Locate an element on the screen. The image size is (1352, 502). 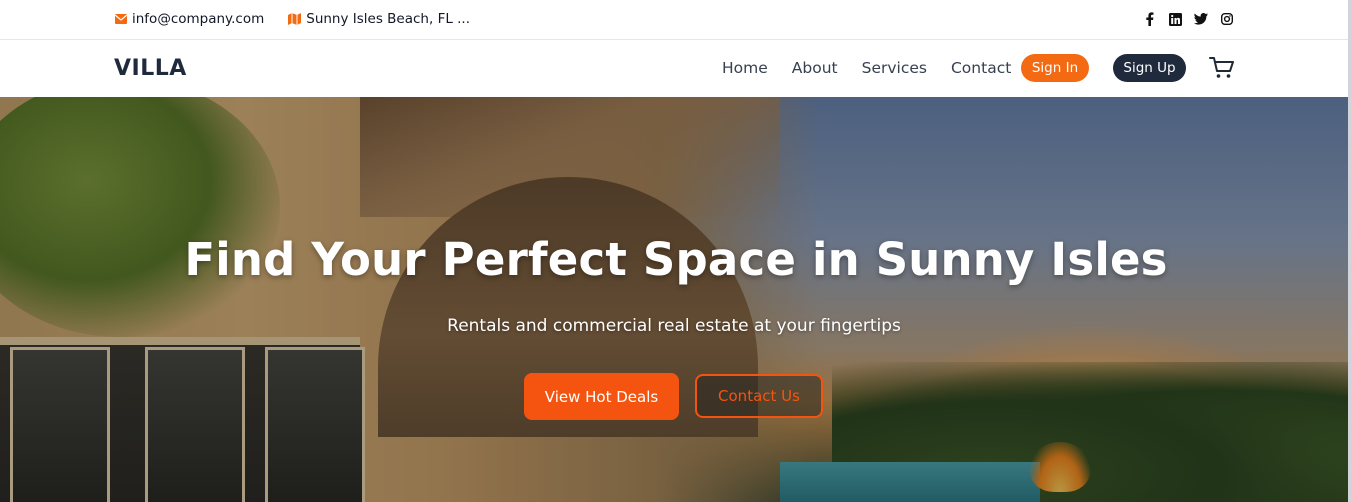
nav-link-services: Services is located at coordinates (894, 68).